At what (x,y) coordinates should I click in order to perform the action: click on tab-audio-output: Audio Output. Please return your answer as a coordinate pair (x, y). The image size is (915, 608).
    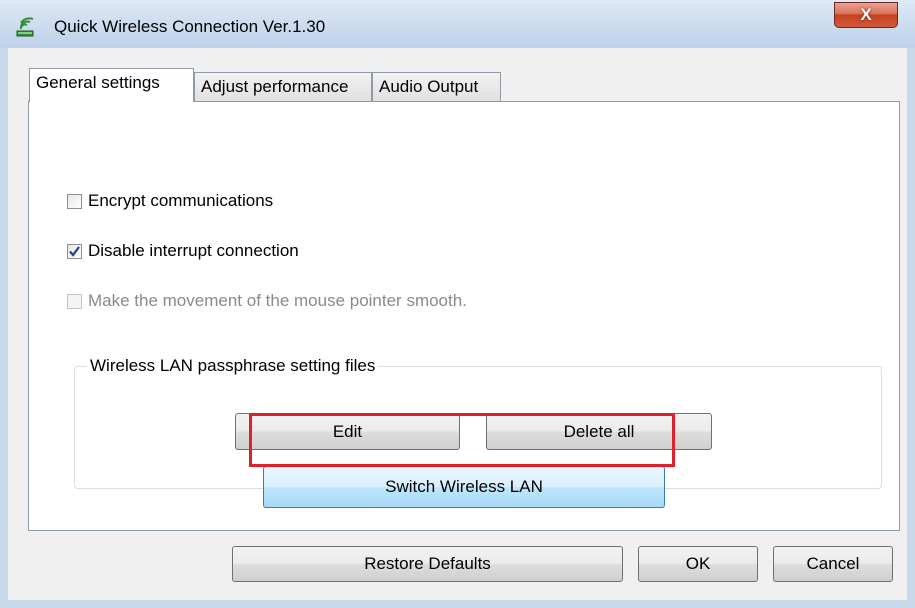
    Looking at the image, I should click on (436, 87).